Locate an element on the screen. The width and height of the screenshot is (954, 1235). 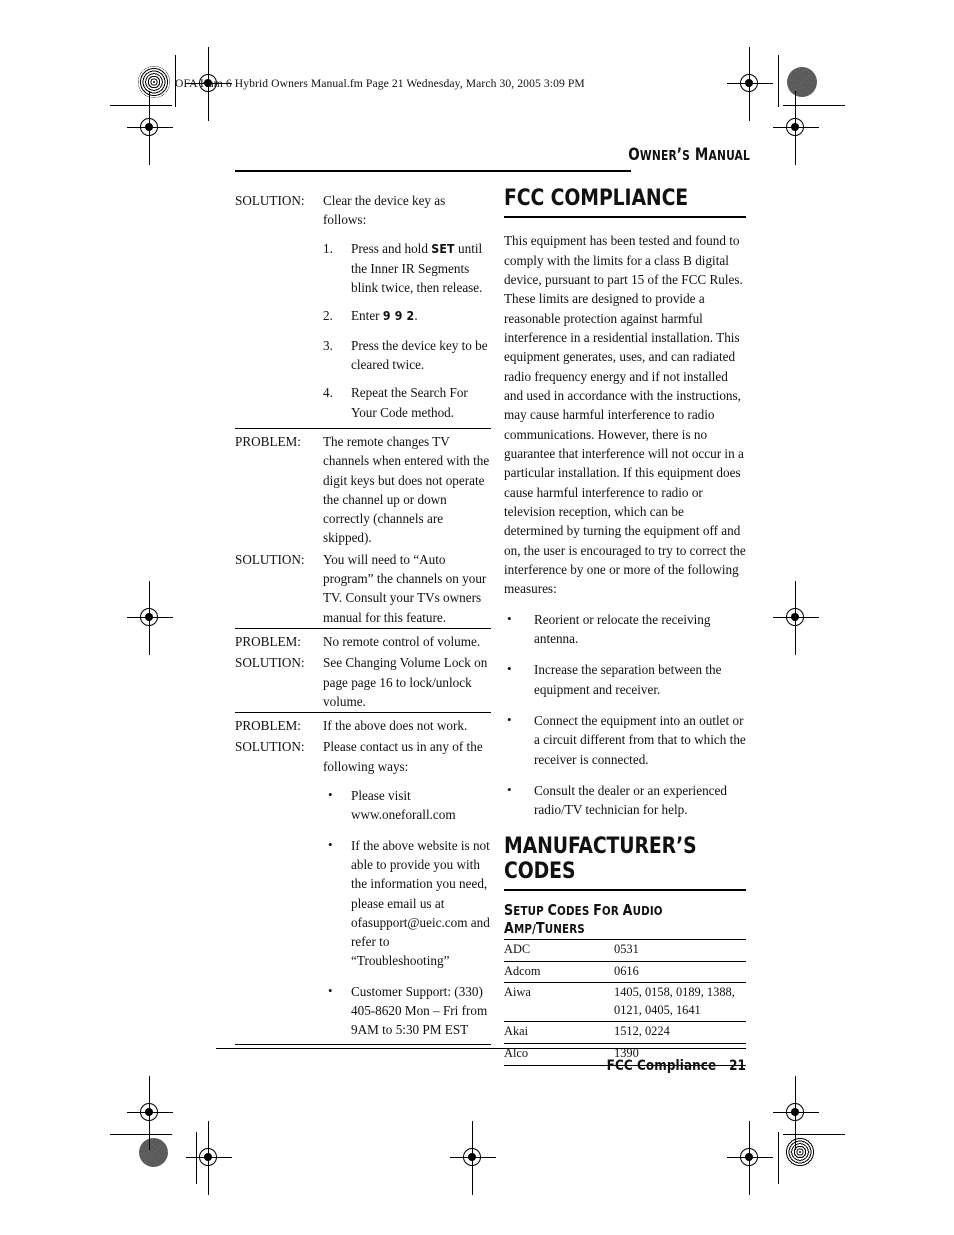
step-text-pre: Repeat the Search For Your Code method. is located at coordinates (409, 402).